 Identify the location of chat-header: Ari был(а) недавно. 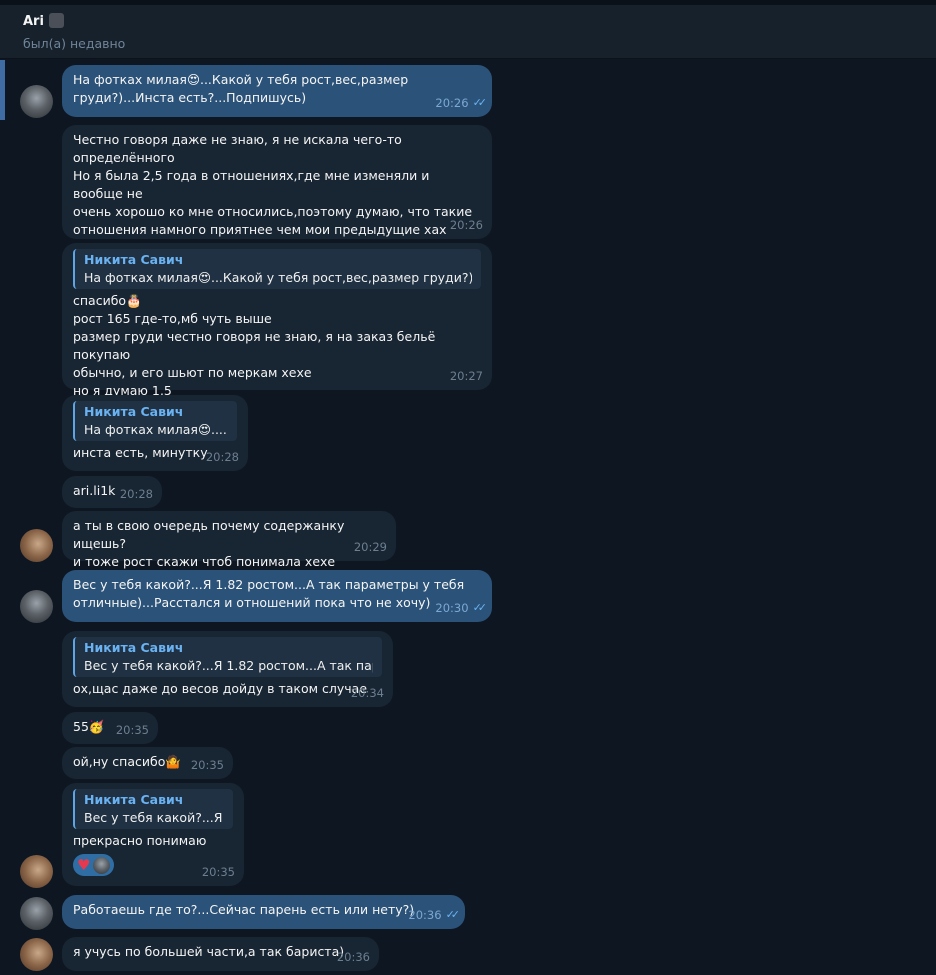
(468, 32).